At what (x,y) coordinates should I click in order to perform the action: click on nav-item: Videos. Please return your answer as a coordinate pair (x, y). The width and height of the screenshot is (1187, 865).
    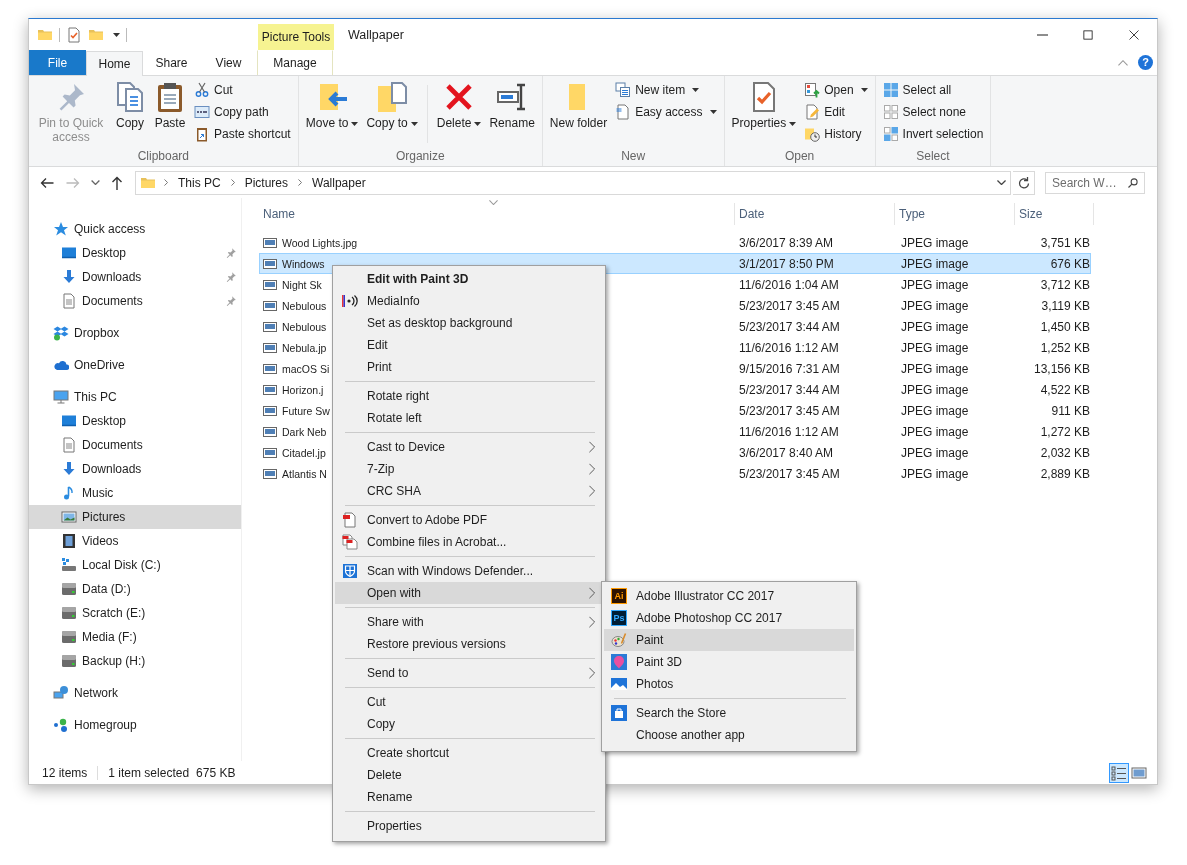
    Looking at the image, I should click on (135, 541).